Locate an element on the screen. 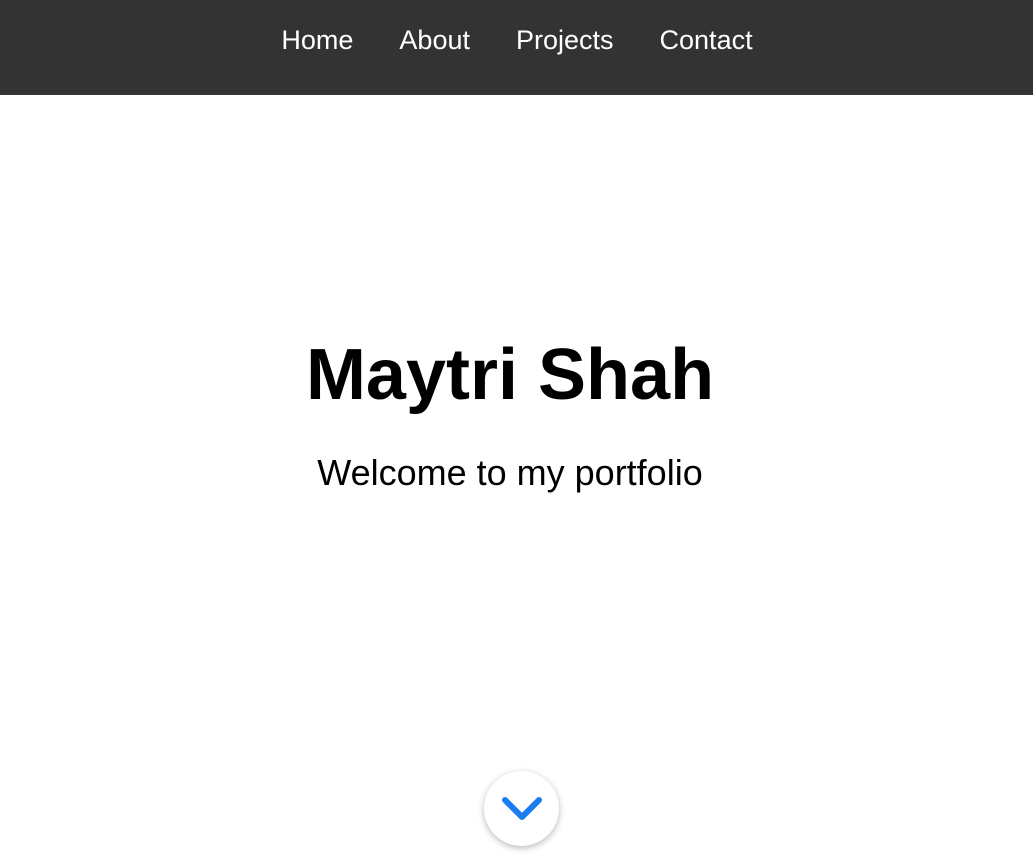  nav-item-about: About is located at coordinates (434, 40).